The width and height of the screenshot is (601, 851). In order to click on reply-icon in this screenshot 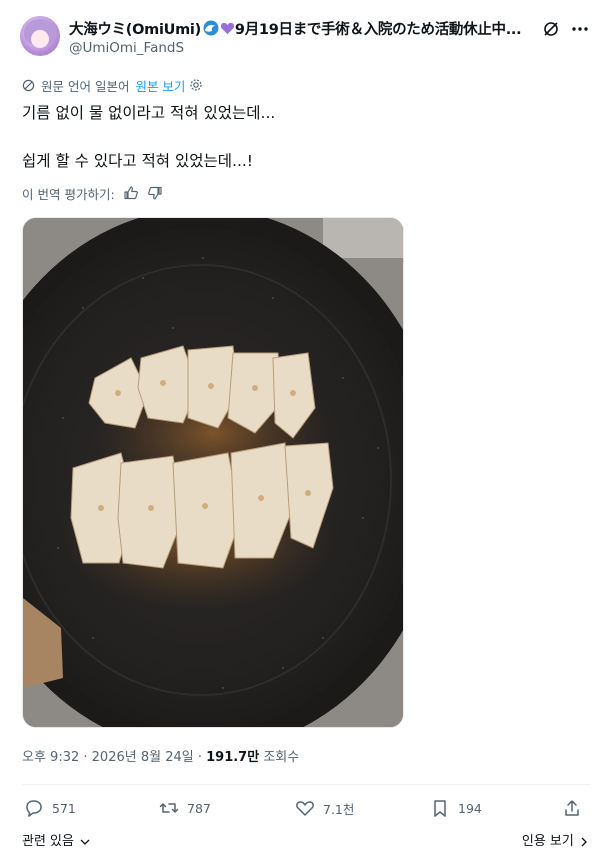, I will do `click(34, 808)`.